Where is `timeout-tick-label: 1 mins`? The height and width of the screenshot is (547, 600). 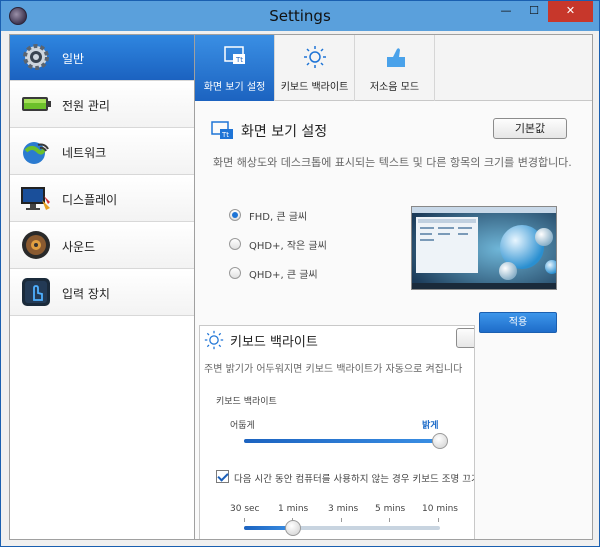
timeout-tick-label: 1 mins is located at coordinates (293, 509).